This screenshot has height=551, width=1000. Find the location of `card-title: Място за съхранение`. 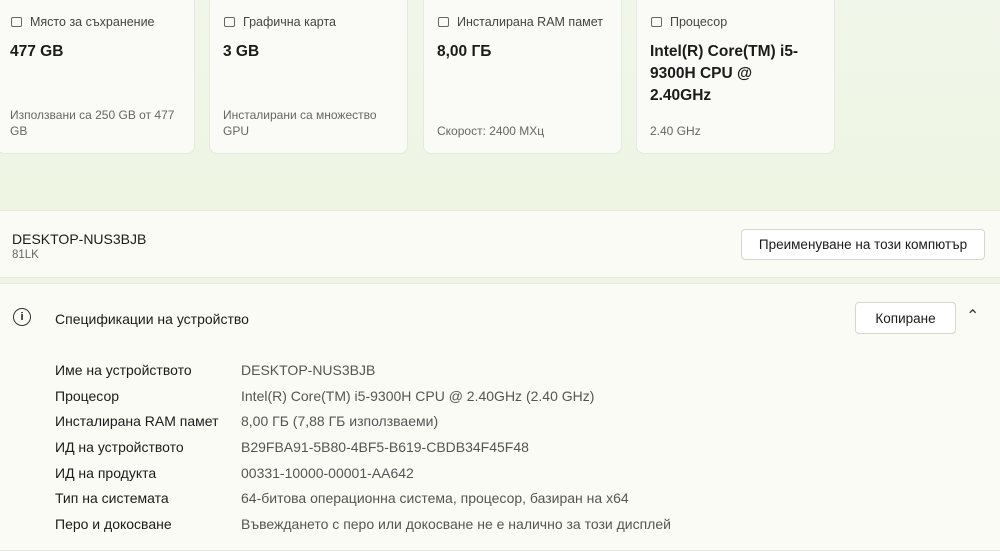

card-title: Място за съхранение is located at coordinates (92, 22).